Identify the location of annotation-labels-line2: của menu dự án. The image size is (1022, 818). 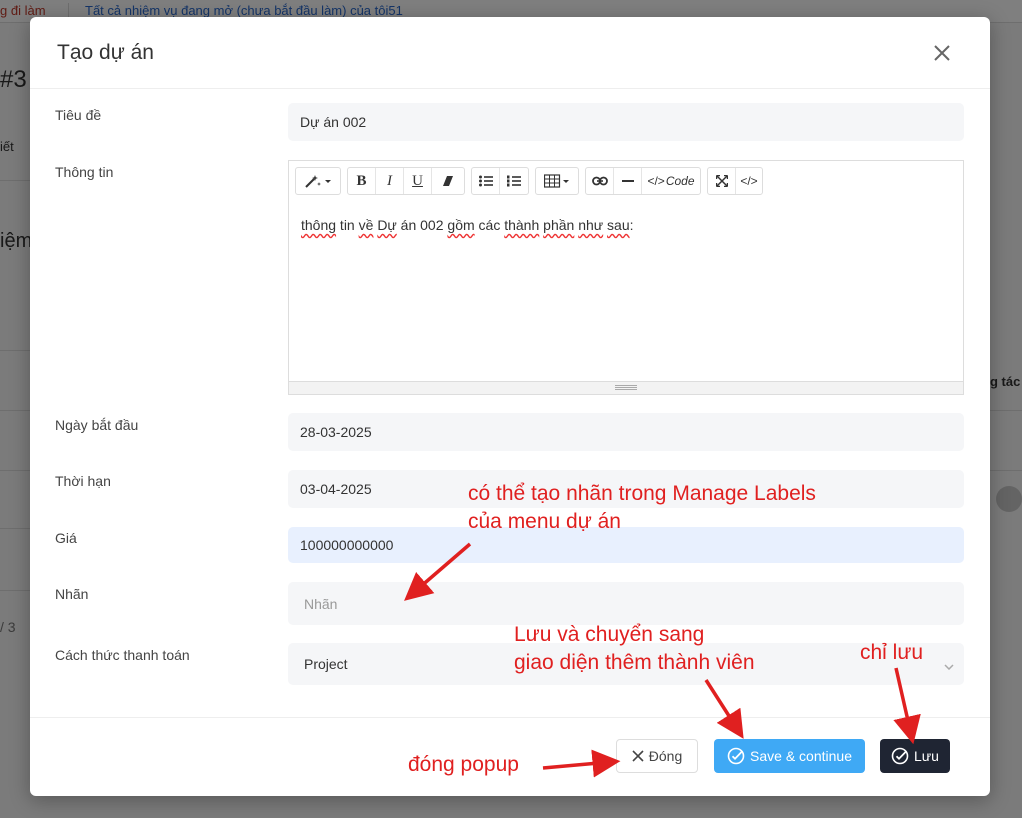
(544, 521).